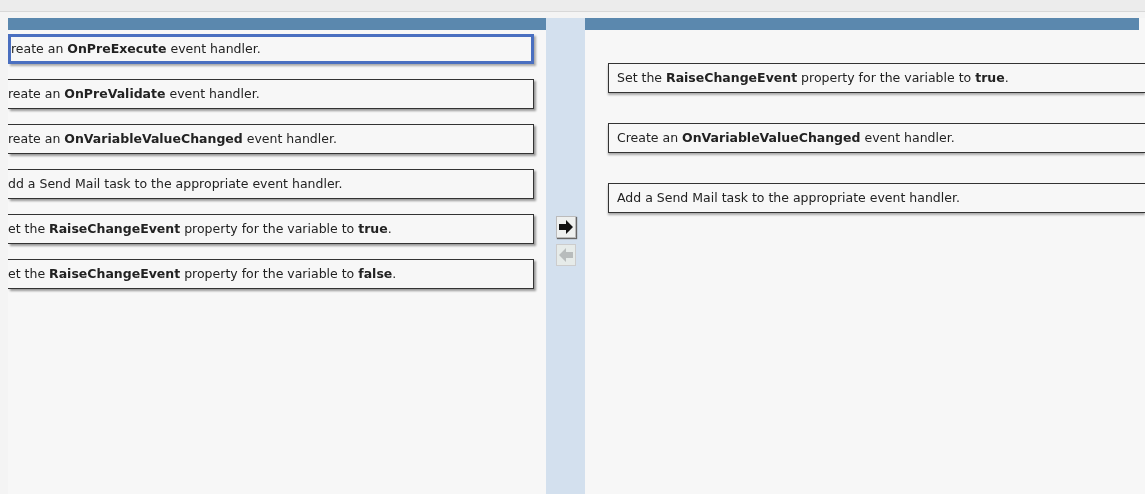 The height and width of the screenshot is (494, 1145). I want to click on answer-option: Set the RaiseChangeEvent property for the variable to true., so click(876, 78).